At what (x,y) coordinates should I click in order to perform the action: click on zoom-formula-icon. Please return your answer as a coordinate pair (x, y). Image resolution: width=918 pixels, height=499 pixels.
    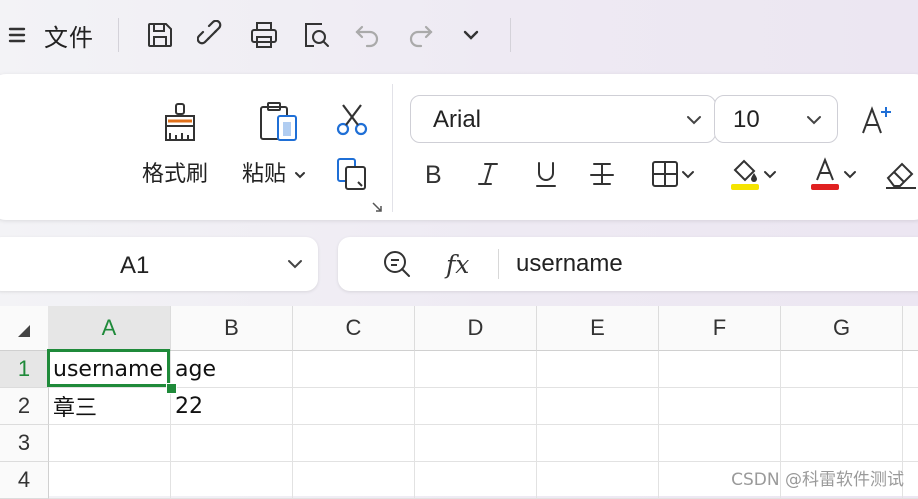
    Looking at the image, I should click on (397, 264).